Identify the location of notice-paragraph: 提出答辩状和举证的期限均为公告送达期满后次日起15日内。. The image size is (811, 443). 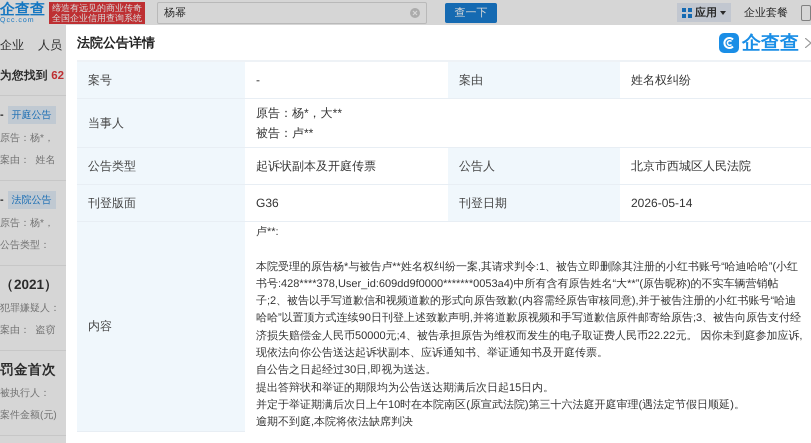
(406, 388).